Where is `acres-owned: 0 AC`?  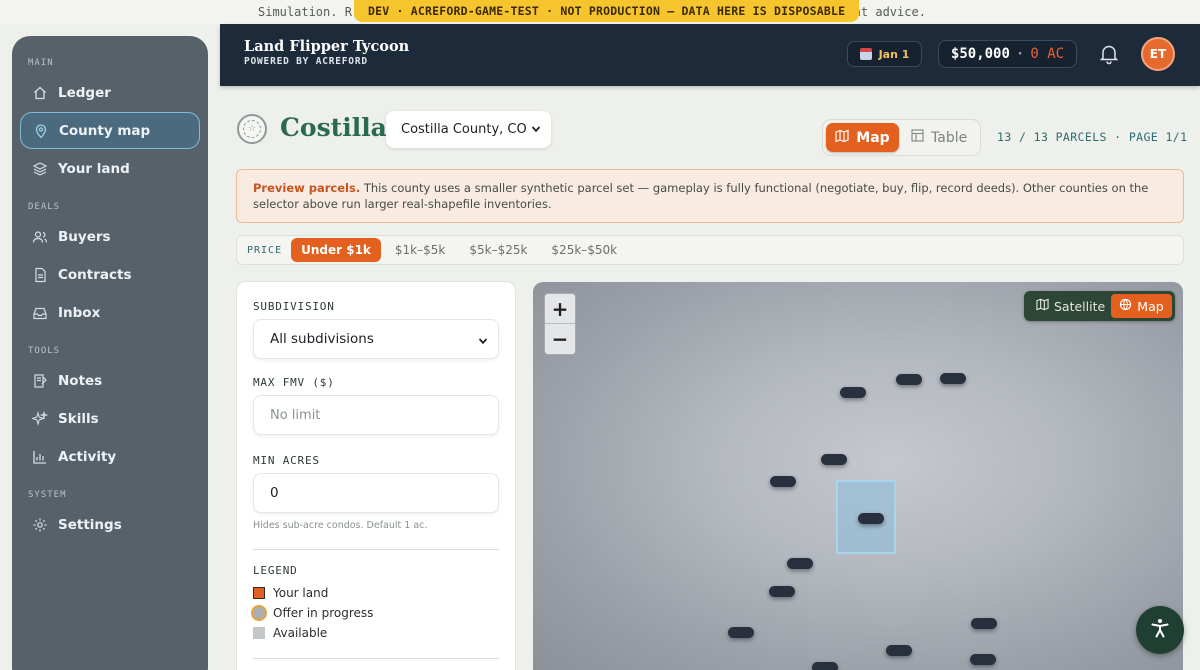 acres-owned: 0 AC is located at coordinates (1047, 54).